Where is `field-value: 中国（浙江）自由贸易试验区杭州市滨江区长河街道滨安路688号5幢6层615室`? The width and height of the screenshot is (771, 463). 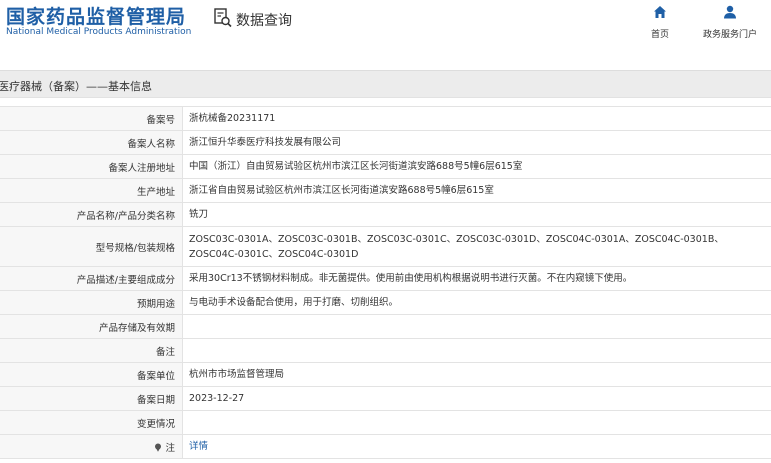 field-value: 中国（浙江）自由贸易试验区杭州市滨江区长河街道滨安路688号5幢6层615室 is located at coordinates (476, 166).